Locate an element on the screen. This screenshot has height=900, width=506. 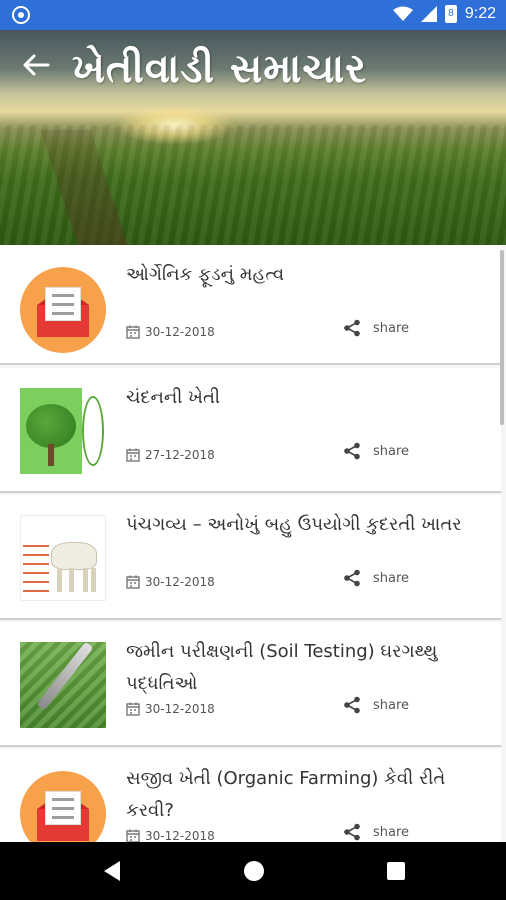
soil-testing-image is located at coordinates (63, 685).